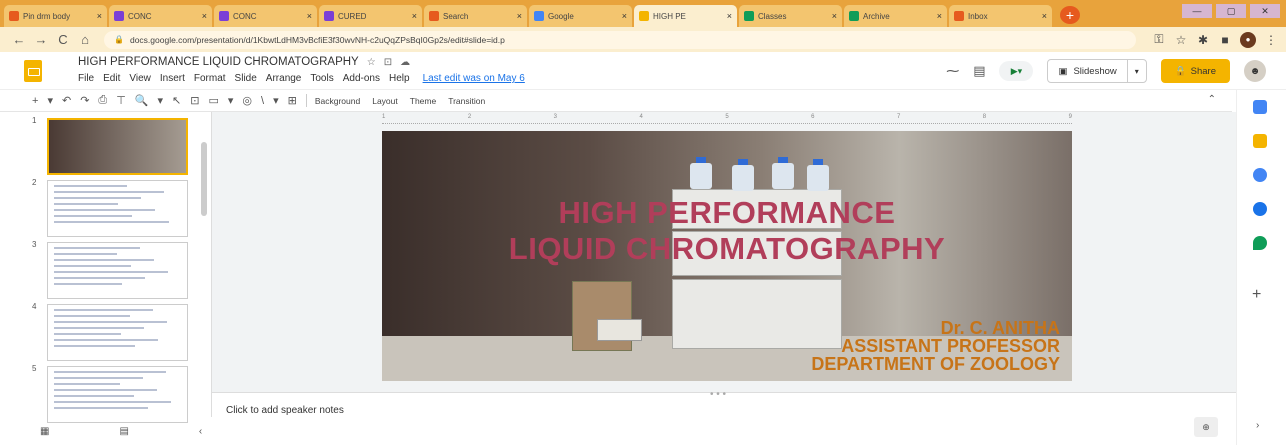  I want to click on last-edit-link: Last edit was on May 6, so click(474, 78).